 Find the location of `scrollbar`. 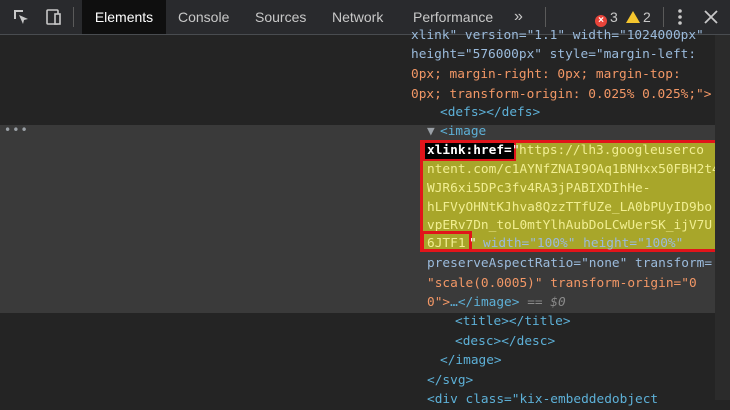

scrollbar is located at coordinates (722, 217).